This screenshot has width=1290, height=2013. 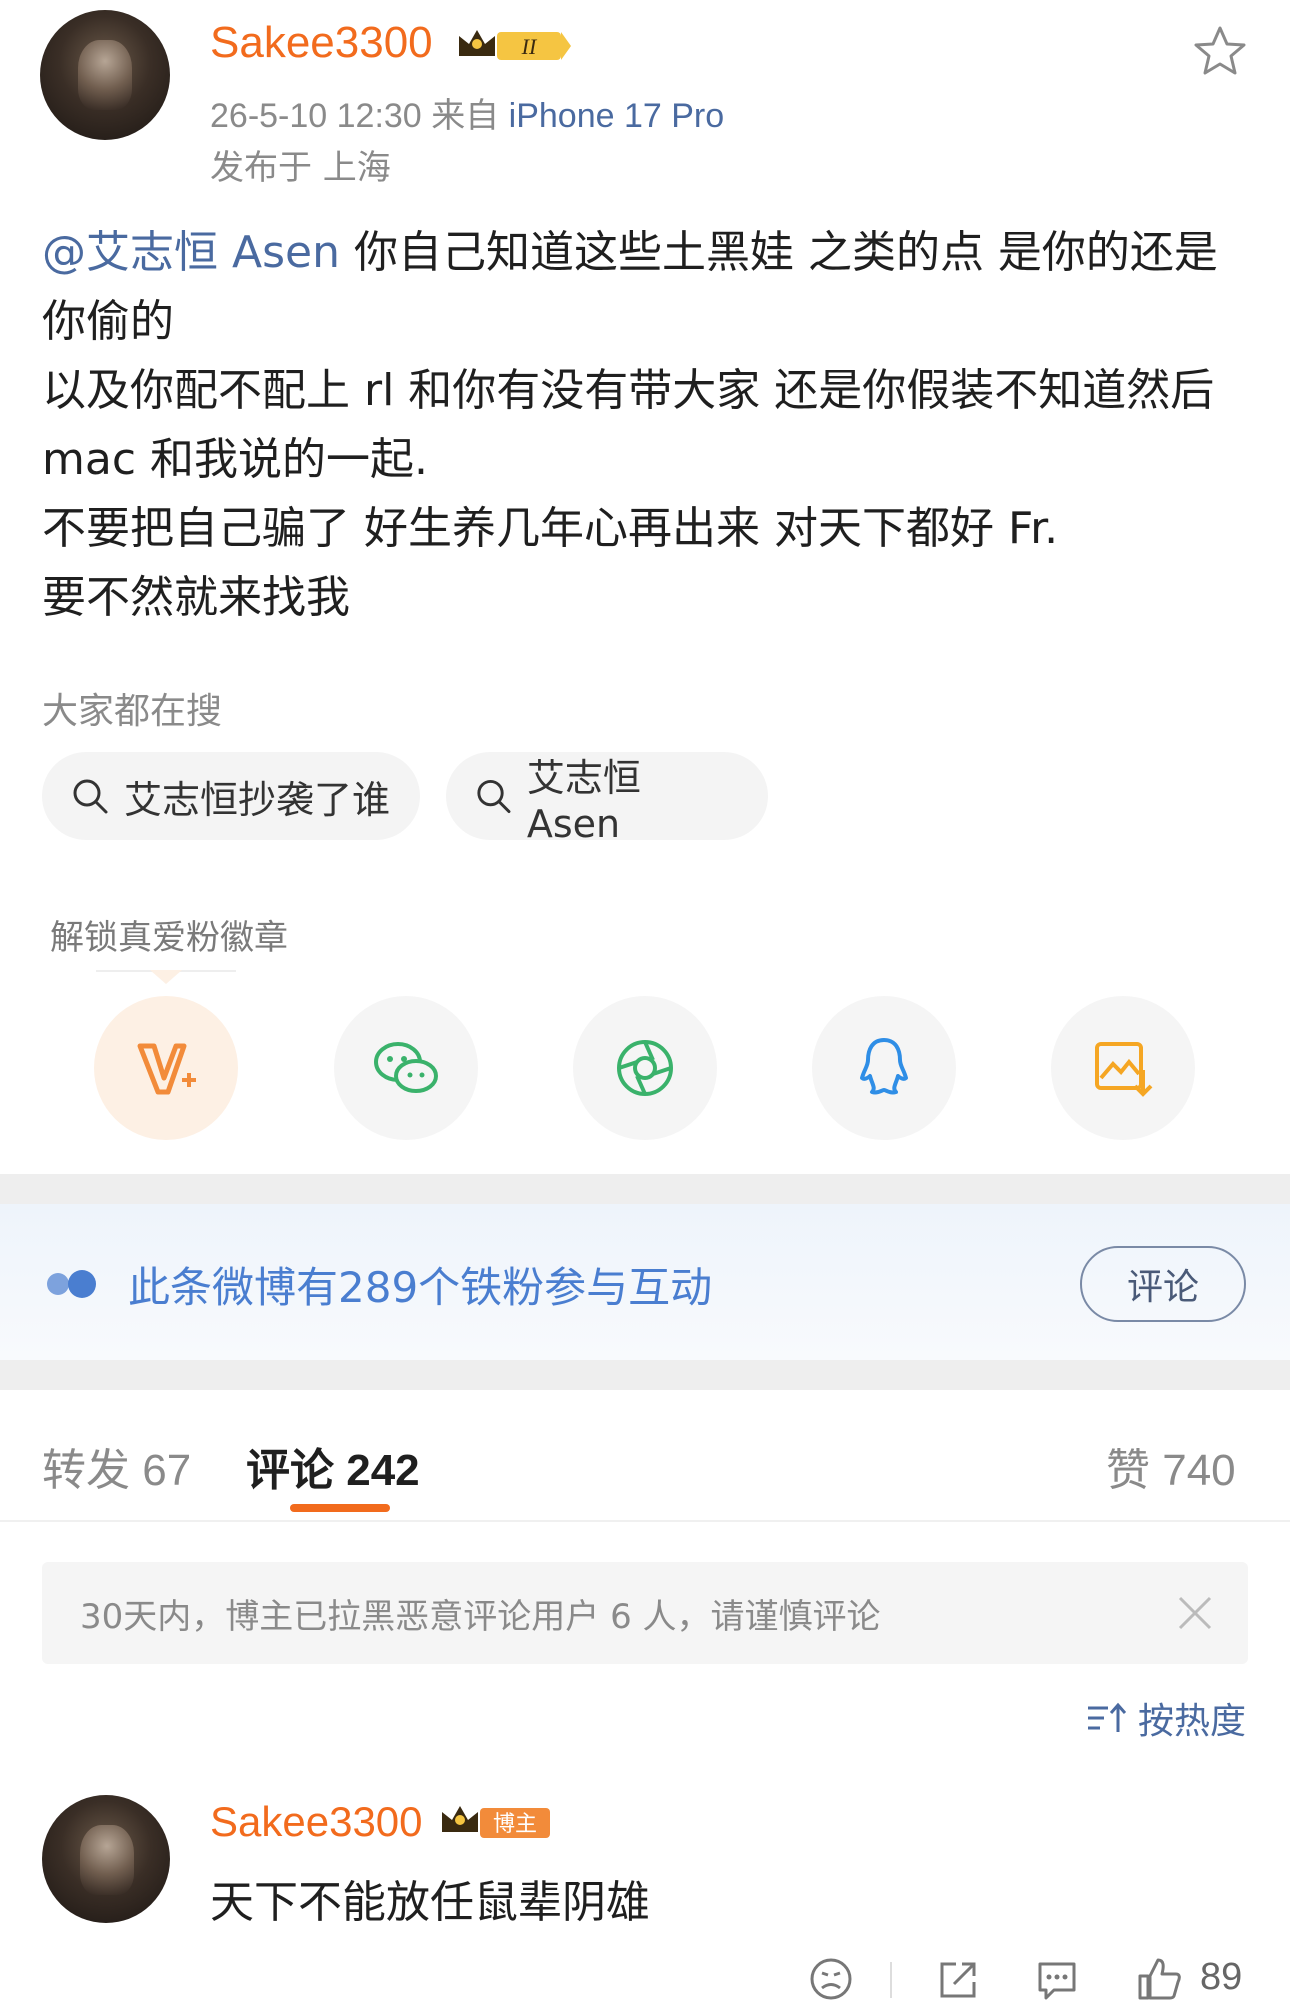 I want to click on post-meta: 26-5-10 12:30 来自 iPhone 17 Pro, so click(x=467, y=112).